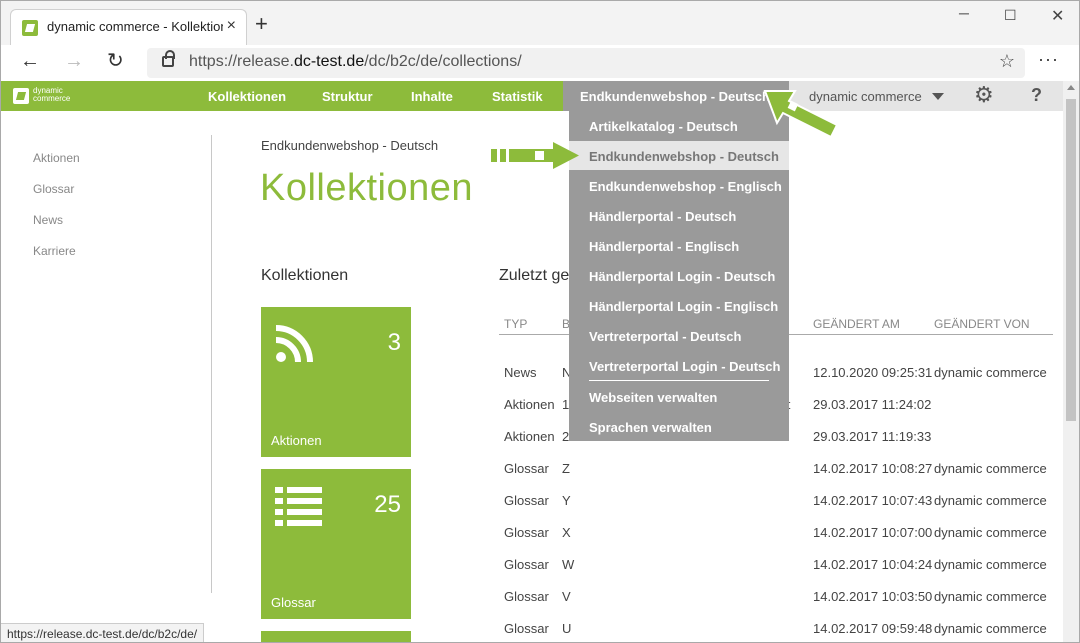 Image resolution: width=1080 pixels, height=643 pixels. Describe the element at coordinates (135, 26) in the screenshot. I see `tab-title: dynamic commerce - Kollektione` at that location.